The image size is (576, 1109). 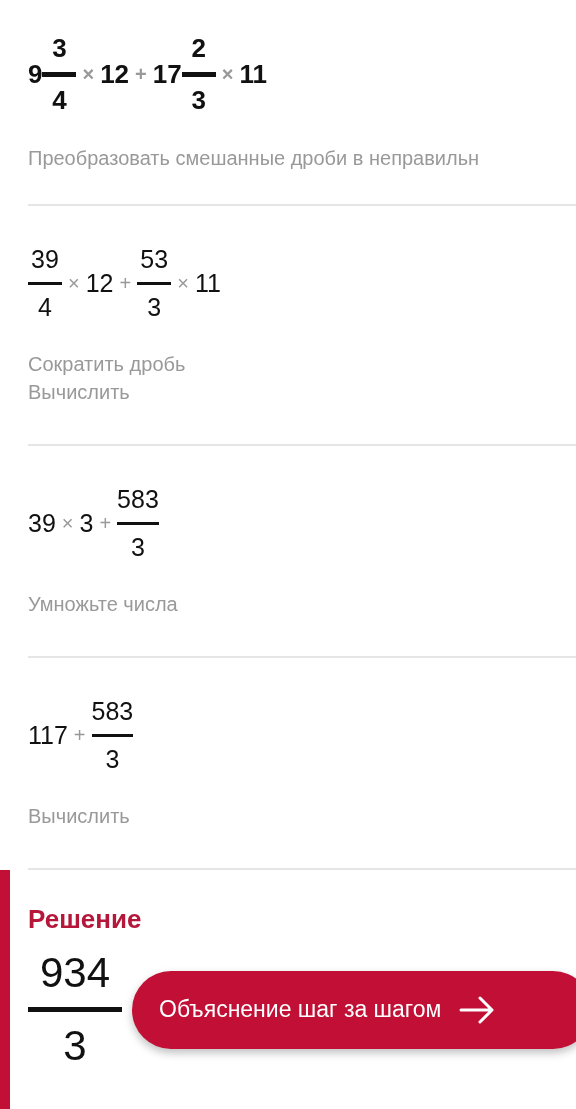 What do you see at coordinates (48, 735) in the screenshot?
I see `number: 117` at bounding box center [48, 735].